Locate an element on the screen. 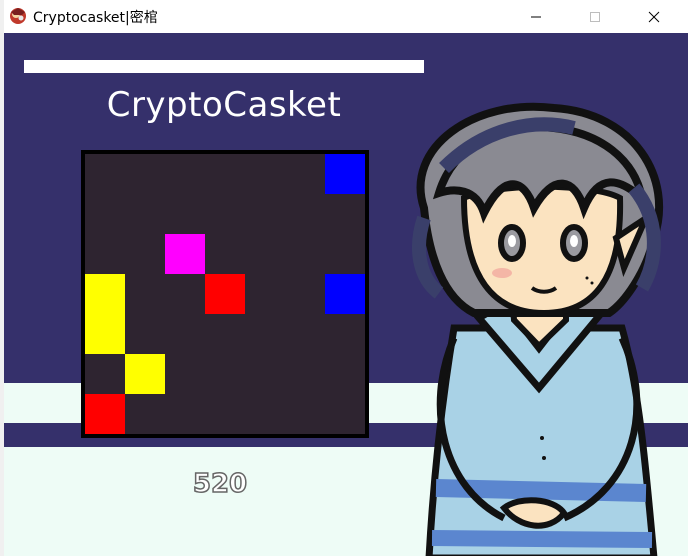 The image size is (688, 556). timer-bar is located at coordinates (224, 66).